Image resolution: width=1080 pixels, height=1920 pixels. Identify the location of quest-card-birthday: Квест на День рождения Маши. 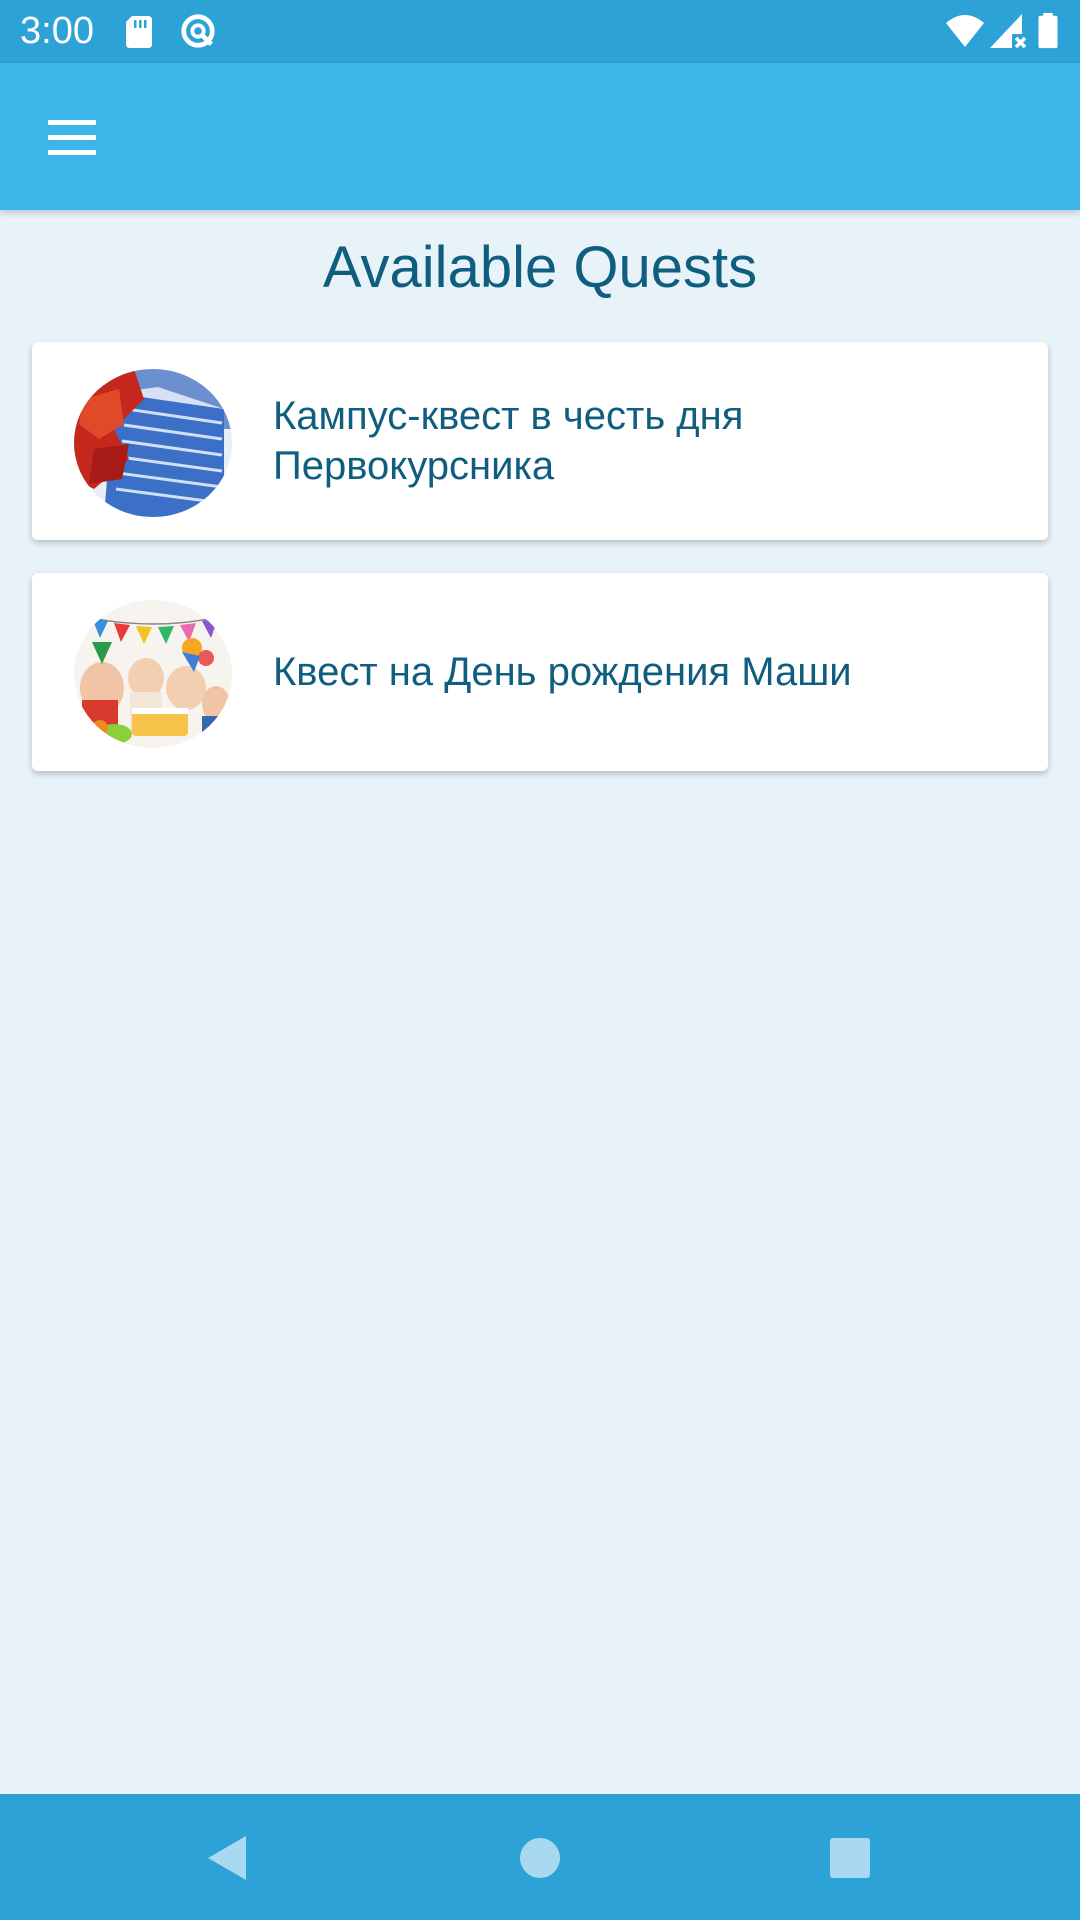
(540, 672).